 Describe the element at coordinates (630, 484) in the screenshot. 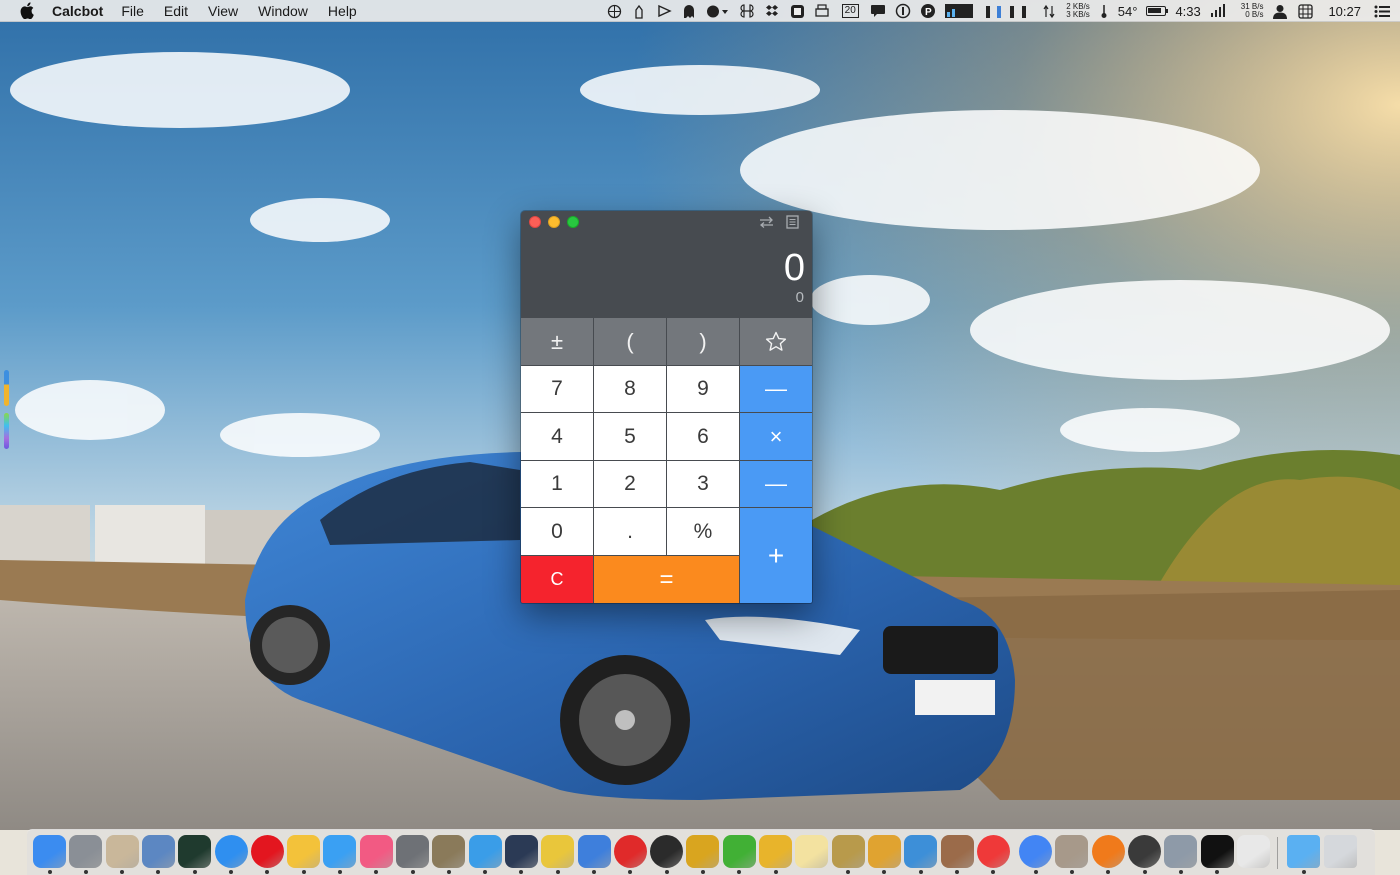

I see `key-2: 2` at that location.